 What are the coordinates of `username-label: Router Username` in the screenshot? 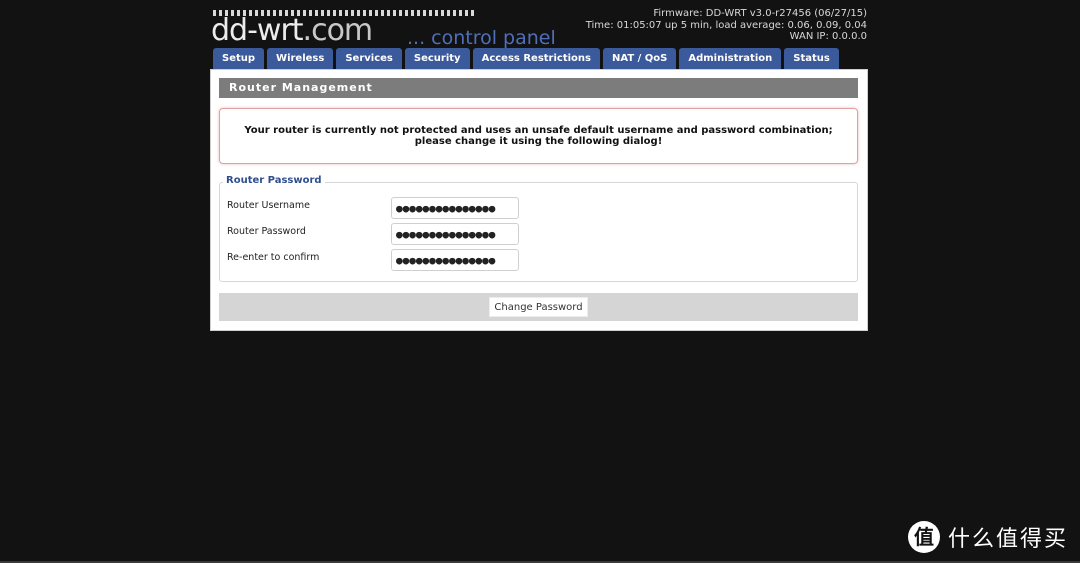 It's located at (268, 205).